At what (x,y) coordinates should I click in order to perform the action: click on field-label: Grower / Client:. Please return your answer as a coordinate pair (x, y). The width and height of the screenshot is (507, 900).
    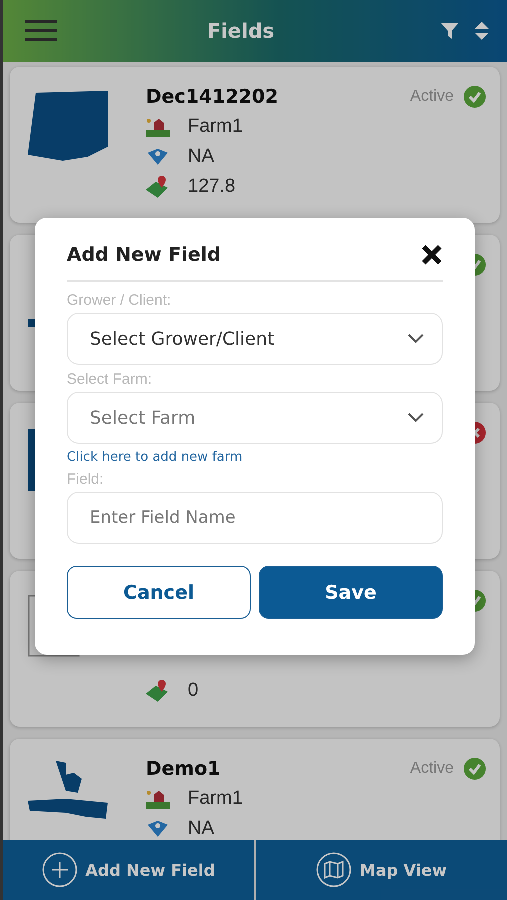
    Looking at the image, I should click on (119, 300).